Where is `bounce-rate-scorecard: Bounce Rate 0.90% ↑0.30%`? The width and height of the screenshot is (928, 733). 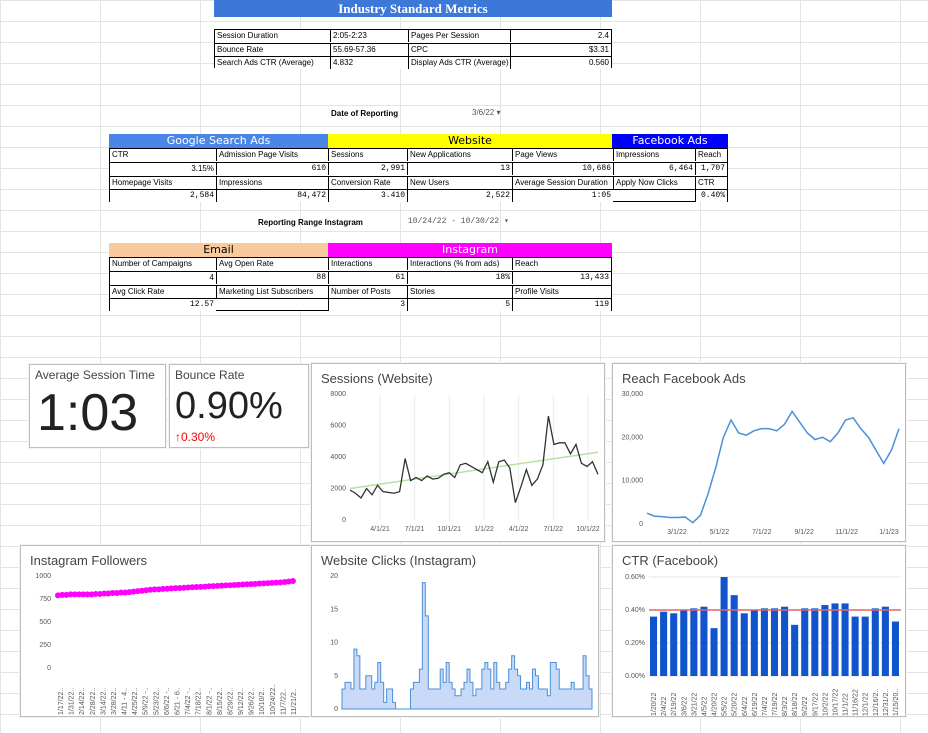 bounce-rate-scorecard: Bounce Rate 0.90% ↑0.30% is located at coordinates (239, 406).